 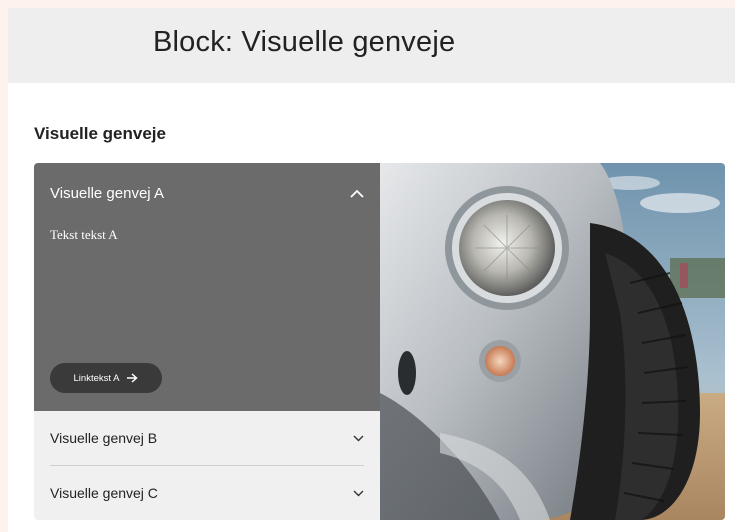 What do you see at coordinates (107, 193) in the screenshot?
I see `accordion-label-a: Visuelle genvej A` at bounding box center [107, 193].